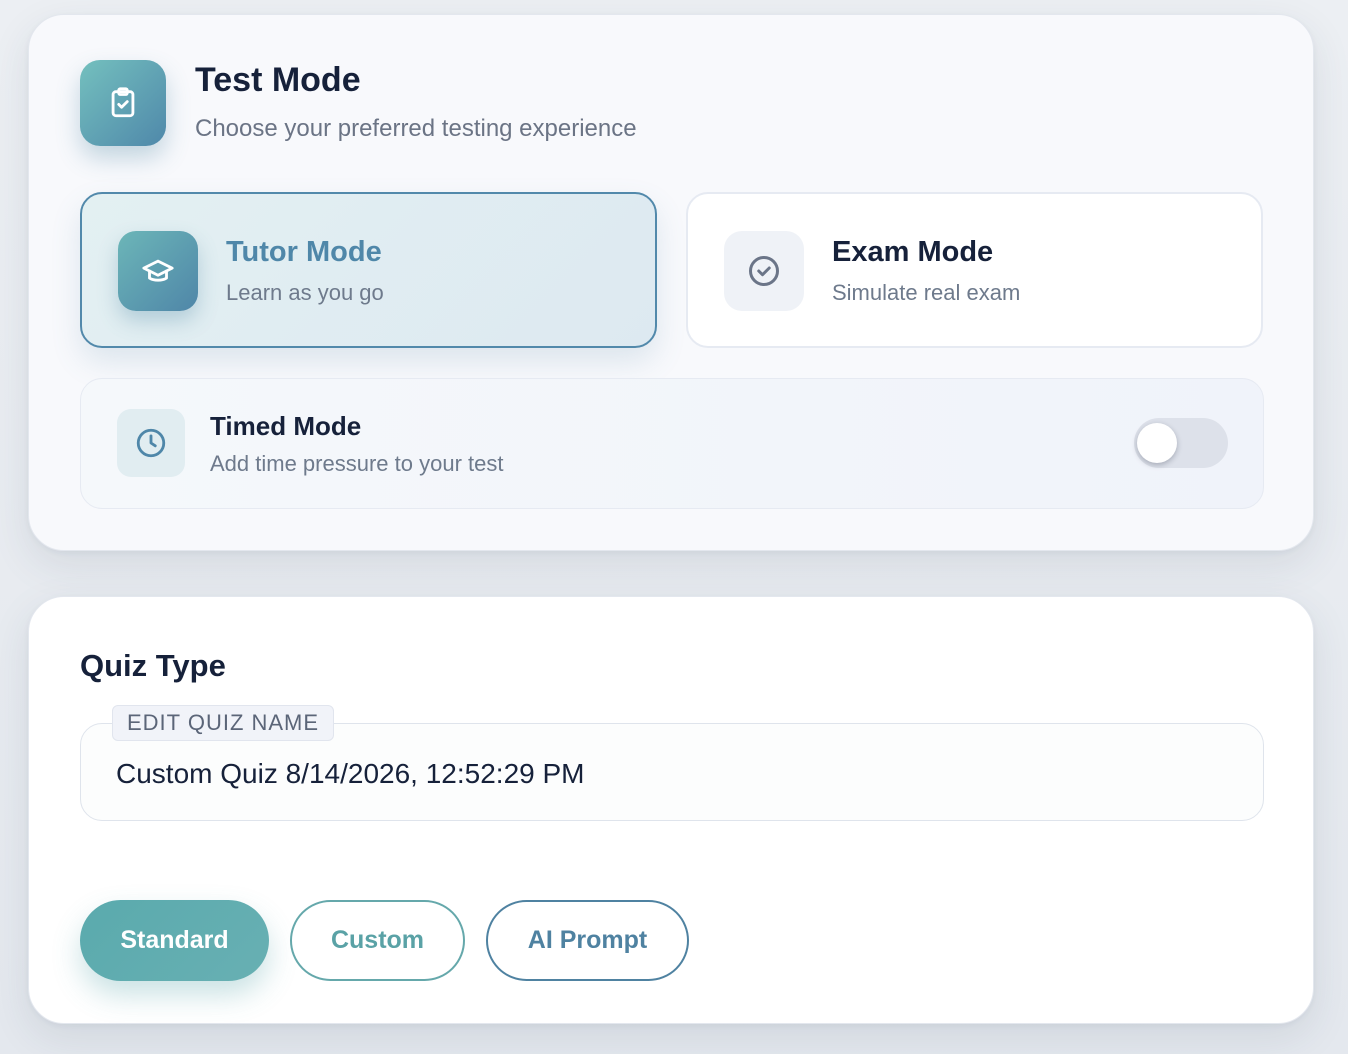 This screenshot has width=1348, height=1054. I want to click on quiz-type-title: Quiz Type, so click(153, 665).